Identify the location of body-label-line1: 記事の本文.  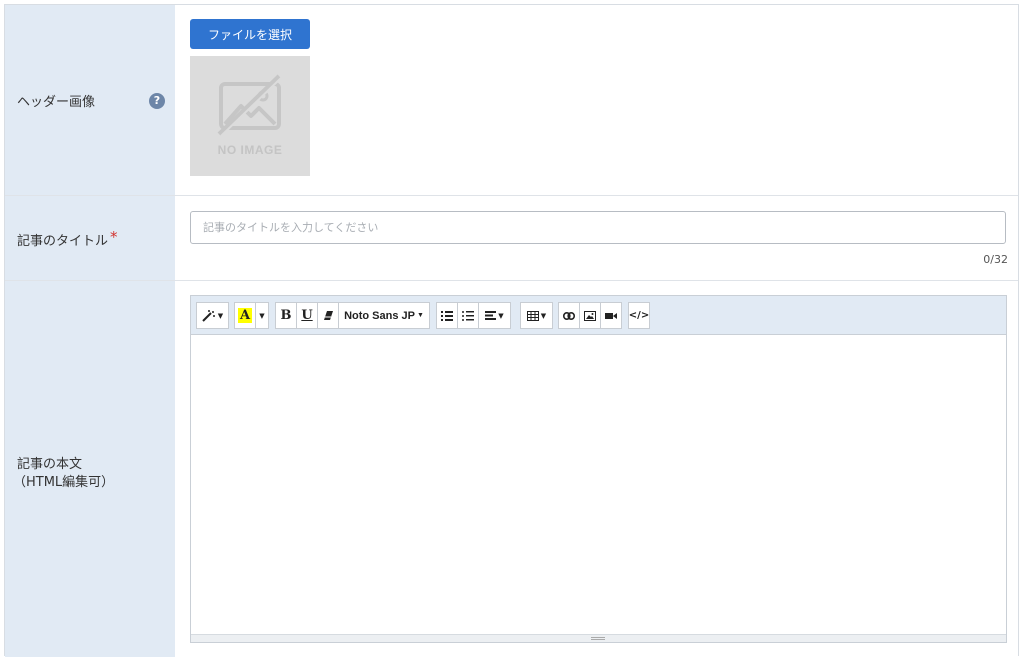
(50, 464).